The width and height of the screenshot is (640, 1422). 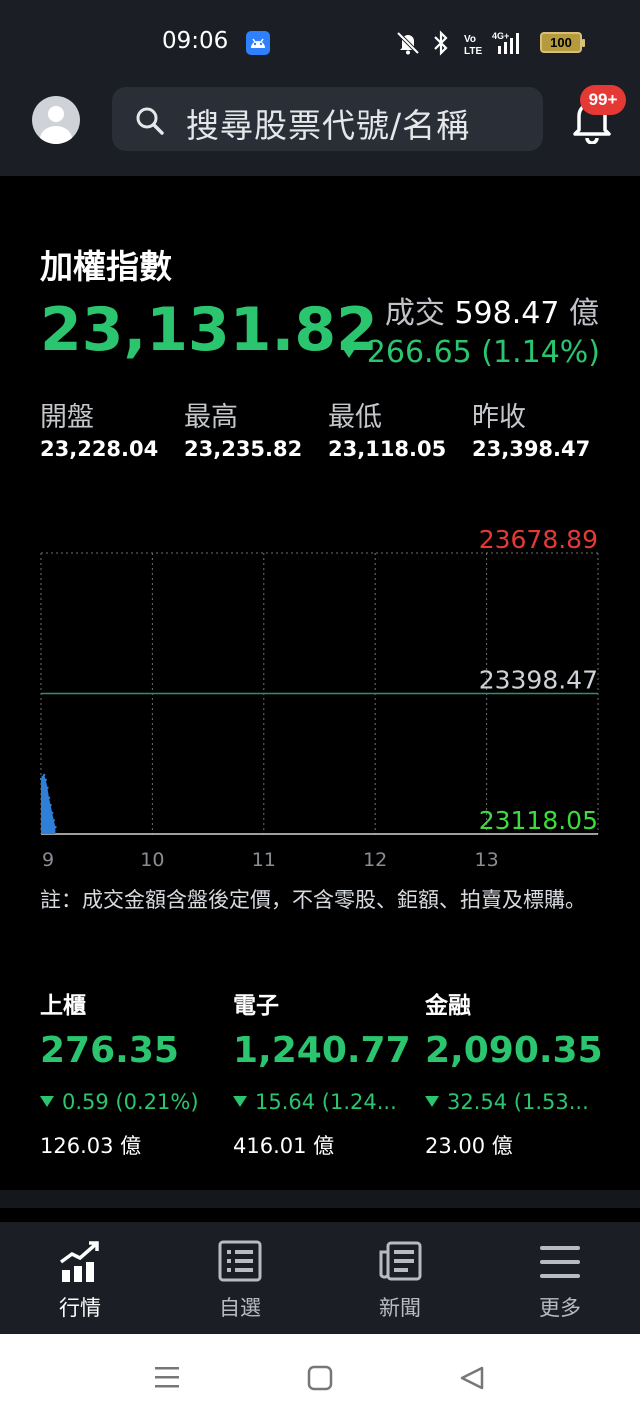 I want to click on recent-apps-icon, so click(x=167, y=1377).